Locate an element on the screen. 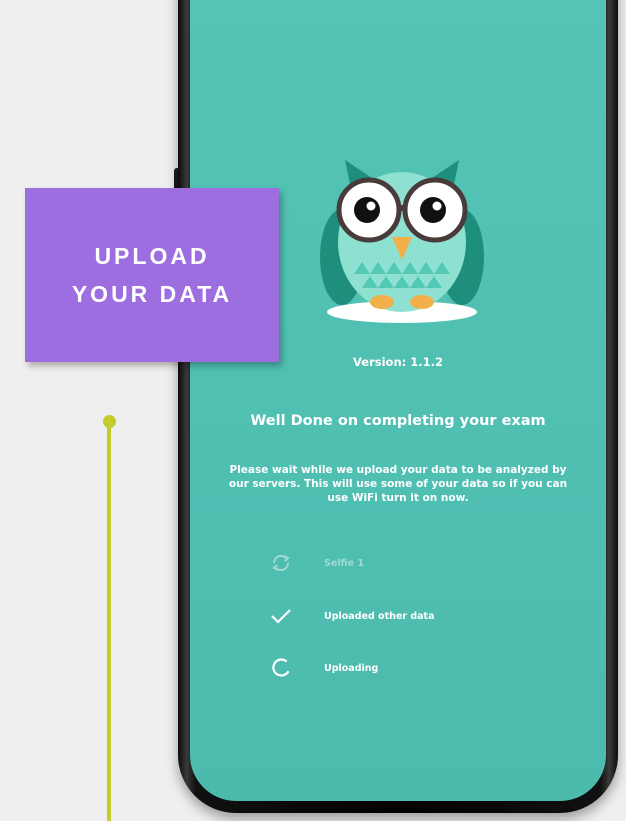 This screenshot has height=821, width=626. completion-headline: Well Done on completing your exam is located at coordinates (398, 421).